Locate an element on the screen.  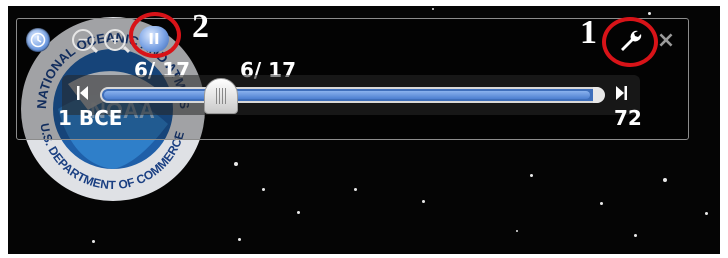
callout-ring-settings is located at coordinates (630, 42).